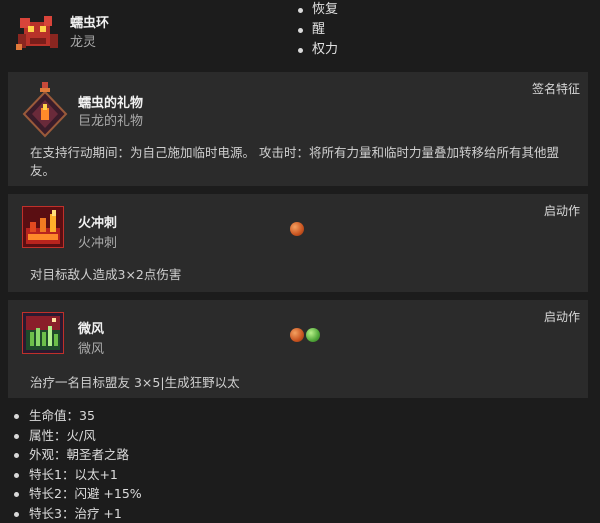  Describe the element at coordinates (78, 416) in the screenshot. I see `stat-health: 生命值：35` at that location.